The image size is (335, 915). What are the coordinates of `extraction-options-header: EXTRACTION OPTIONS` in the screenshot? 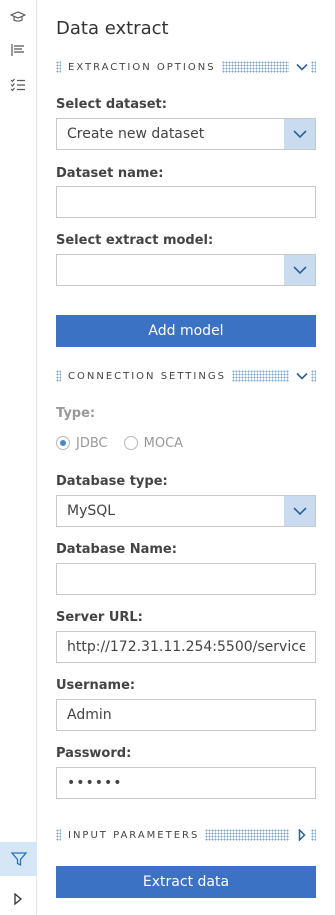 It's located at (186, 67).